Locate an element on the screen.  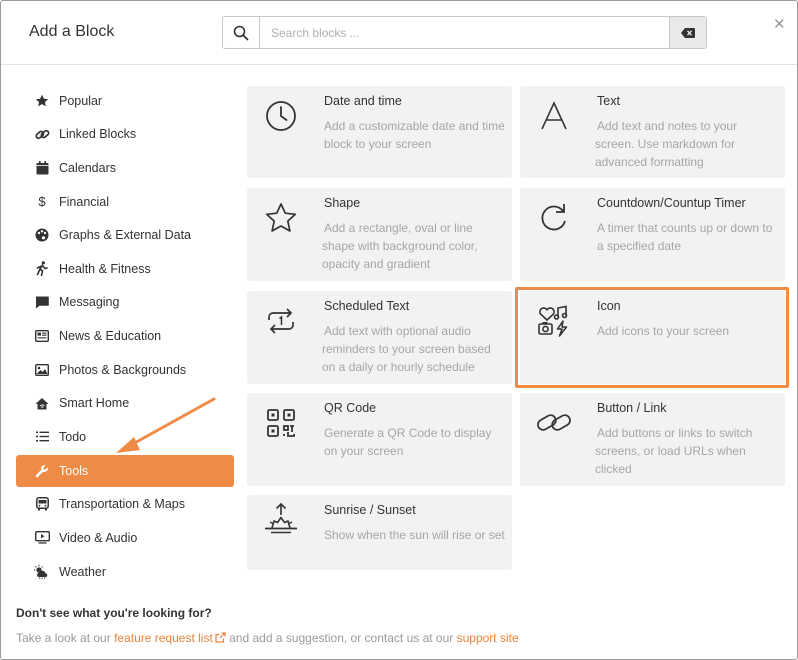
search-input is located at coordinates (466, 32).